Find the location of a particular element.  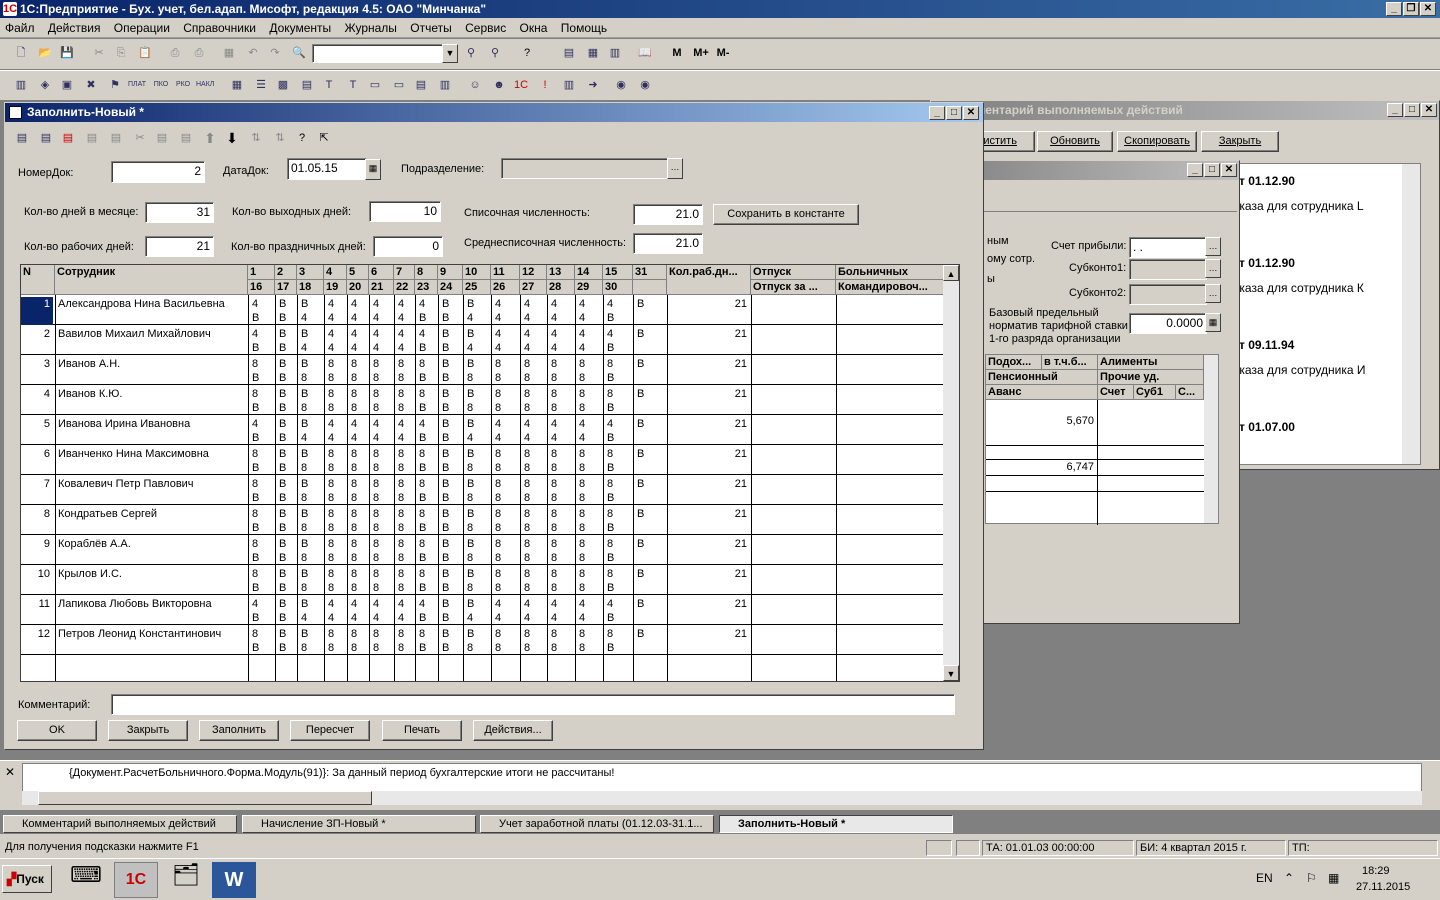

ok-button: OK is located at coordinates (57, 730).